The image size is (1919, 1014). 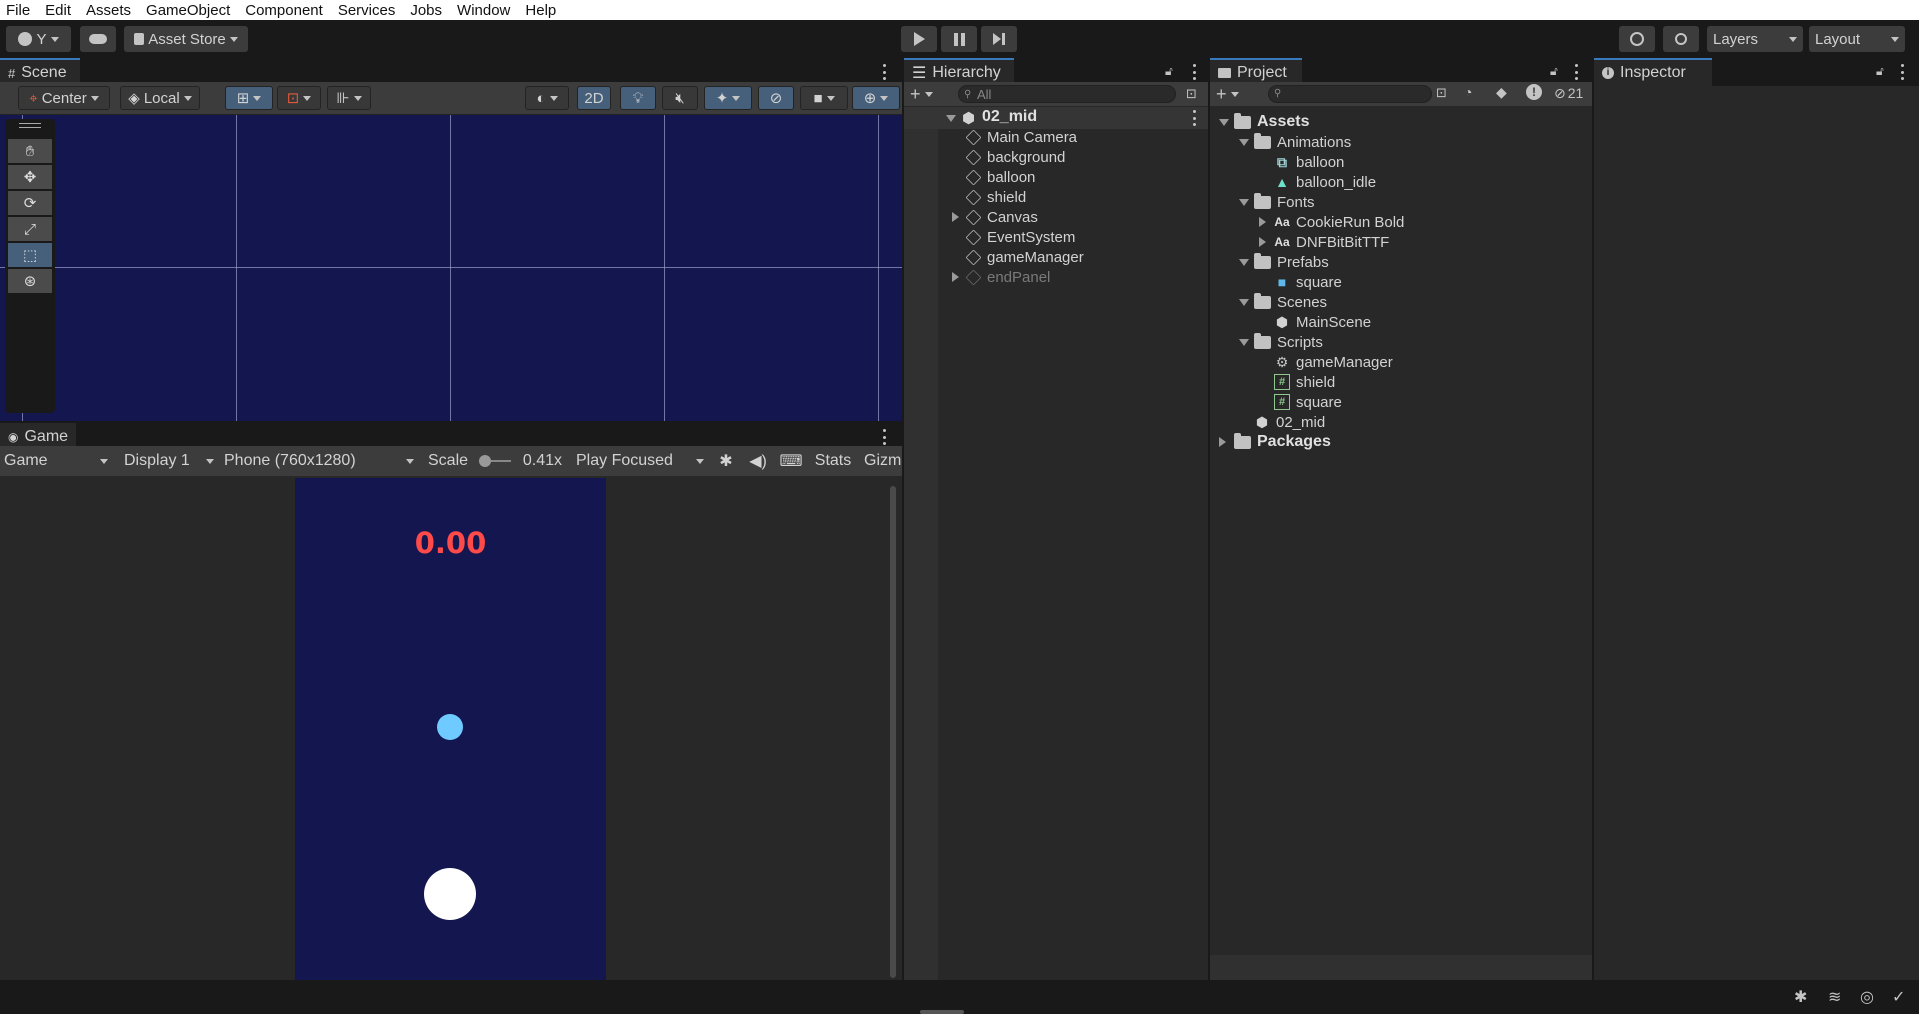 I want to click on scene-search-icon: ⊡, so click(x=1191, y=94).